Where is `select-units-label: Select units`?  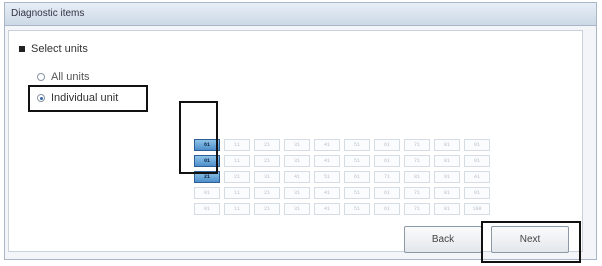 select-units-label: Select units is located at coordinates (59, 49).